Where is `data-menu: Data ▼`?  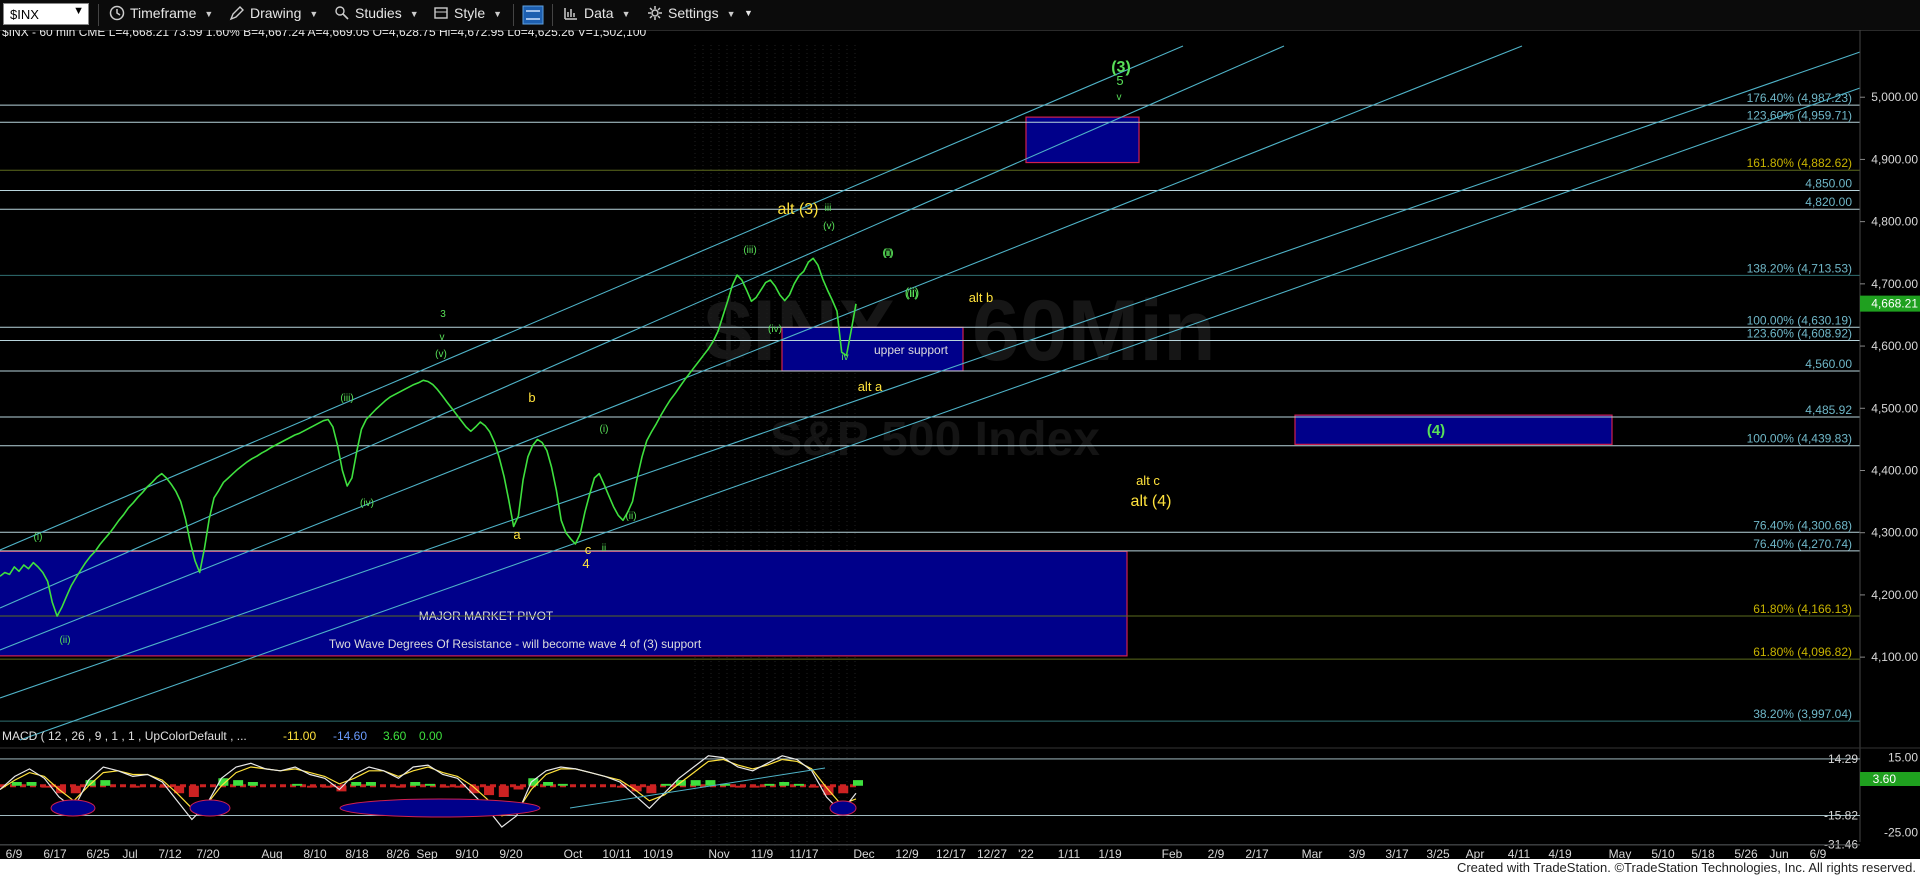
data-menu: Data ▼ is located at coordinates (596, 15).